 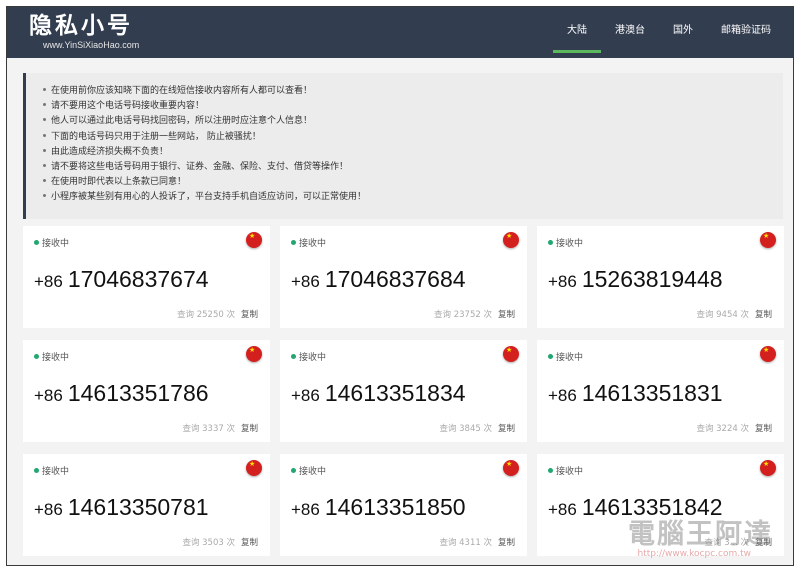 What do you see at coordinates (413, 197) in the screenshot?
I see `notice-item: 小程序被某些别有用心的人投诉了，平台支持手机自适应访问，可以正常使用！` at bounding box center [413, 197].